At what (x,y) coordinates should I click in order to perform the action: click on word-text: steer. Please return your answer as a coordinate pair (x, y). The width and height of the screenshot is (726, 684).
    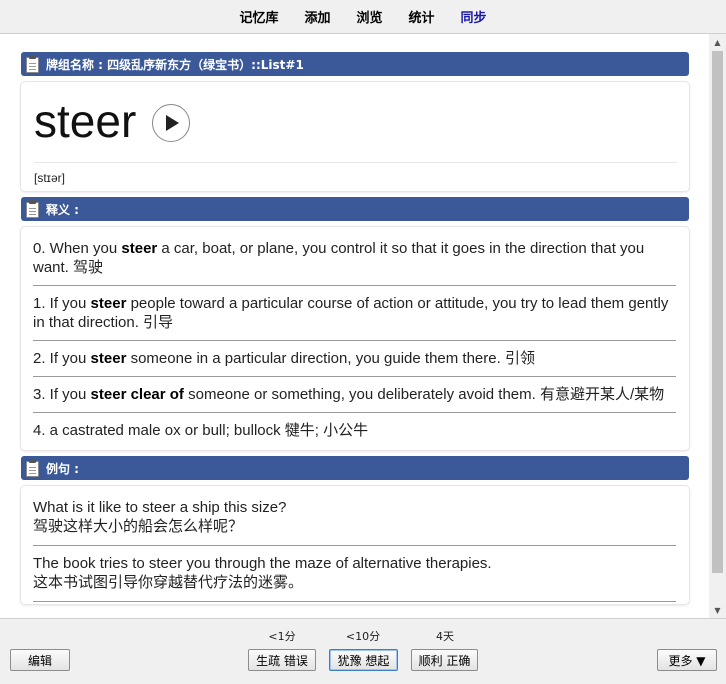
    Looking at the image, I should click on (85, 121).